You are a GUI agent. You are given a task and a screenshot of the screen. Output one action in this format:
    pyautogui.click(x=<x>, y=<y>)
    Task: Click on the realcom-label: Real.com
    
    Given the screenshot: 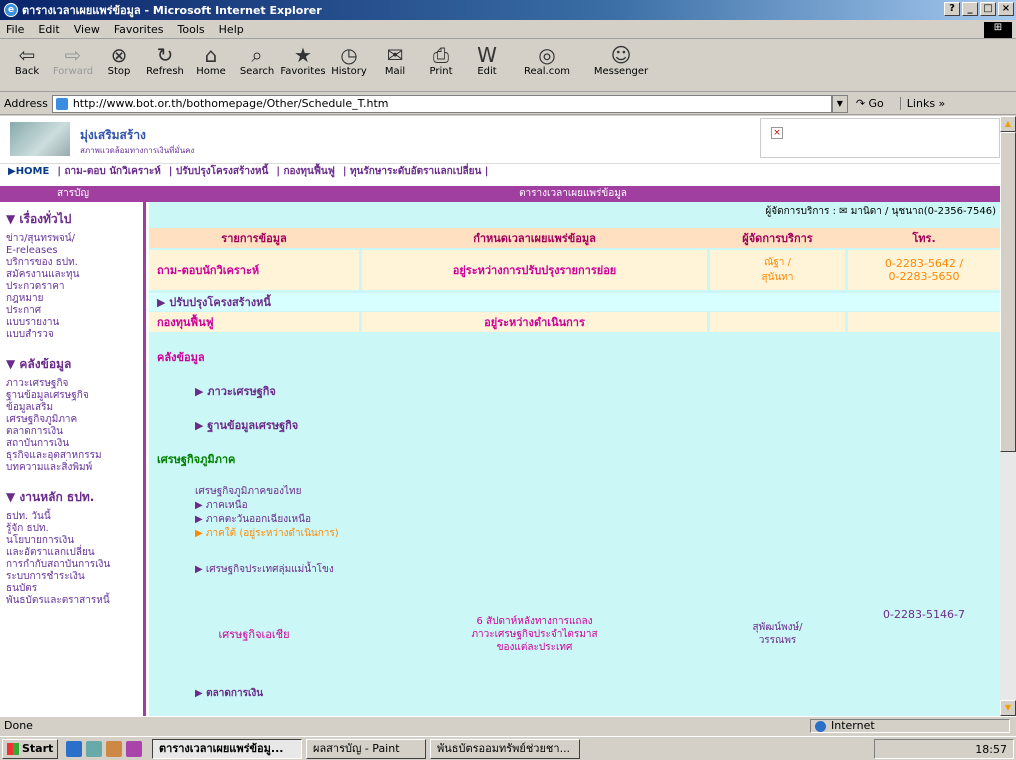 What is the action you would take?
    pyautogui.click(x=547, y=71)
    